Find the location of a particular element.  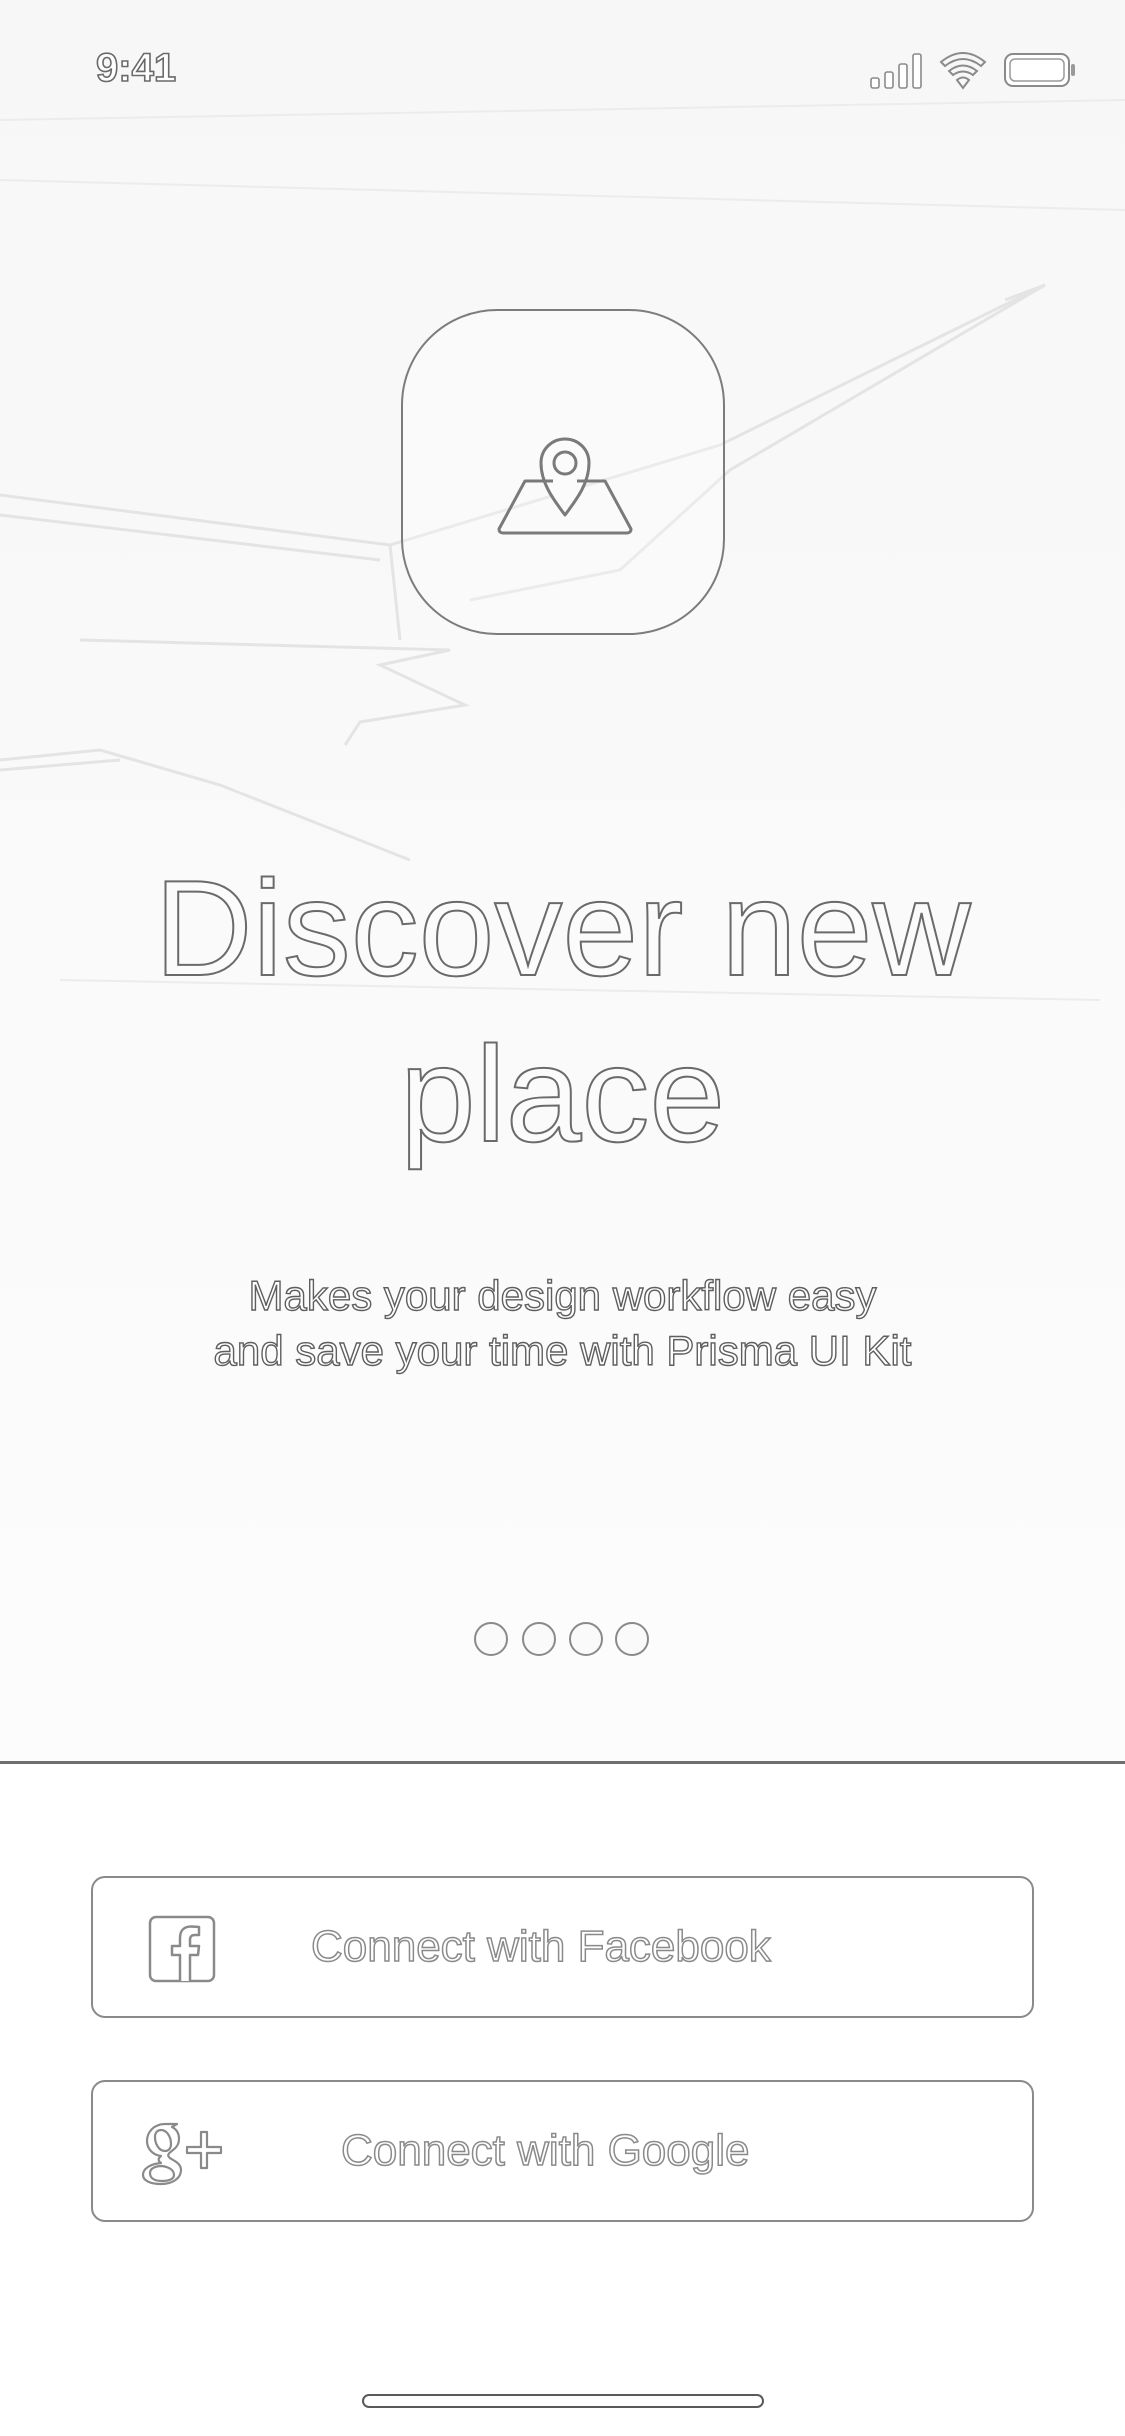

title-line-1: Discover new is located at coordinates (562, 928).